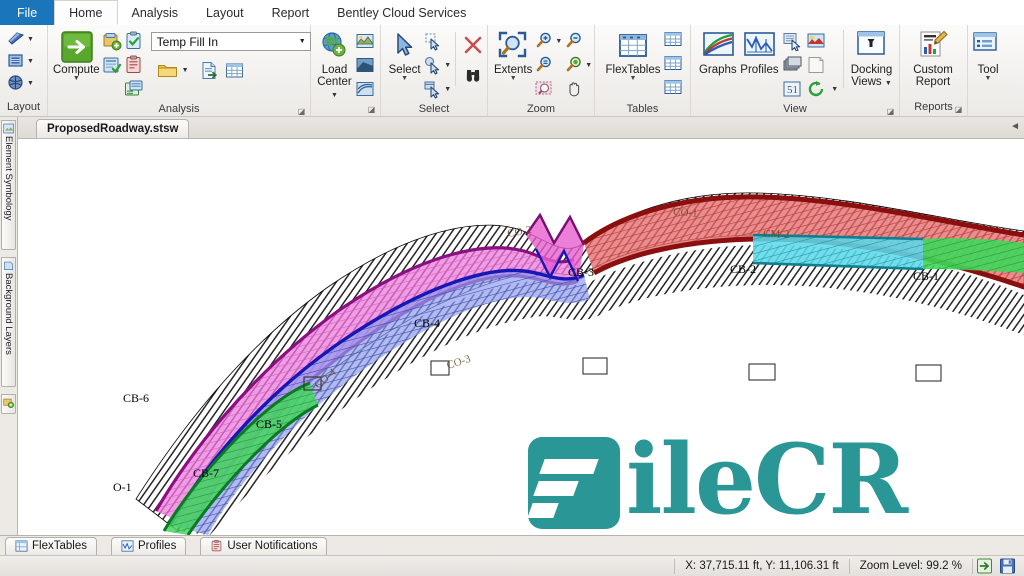 The height and width of the screenshot is (576, 1024). What do you see at coordinates (548, 89) in the screenshot?
I see `zoom-window-button` at bounding box center [548, 89].